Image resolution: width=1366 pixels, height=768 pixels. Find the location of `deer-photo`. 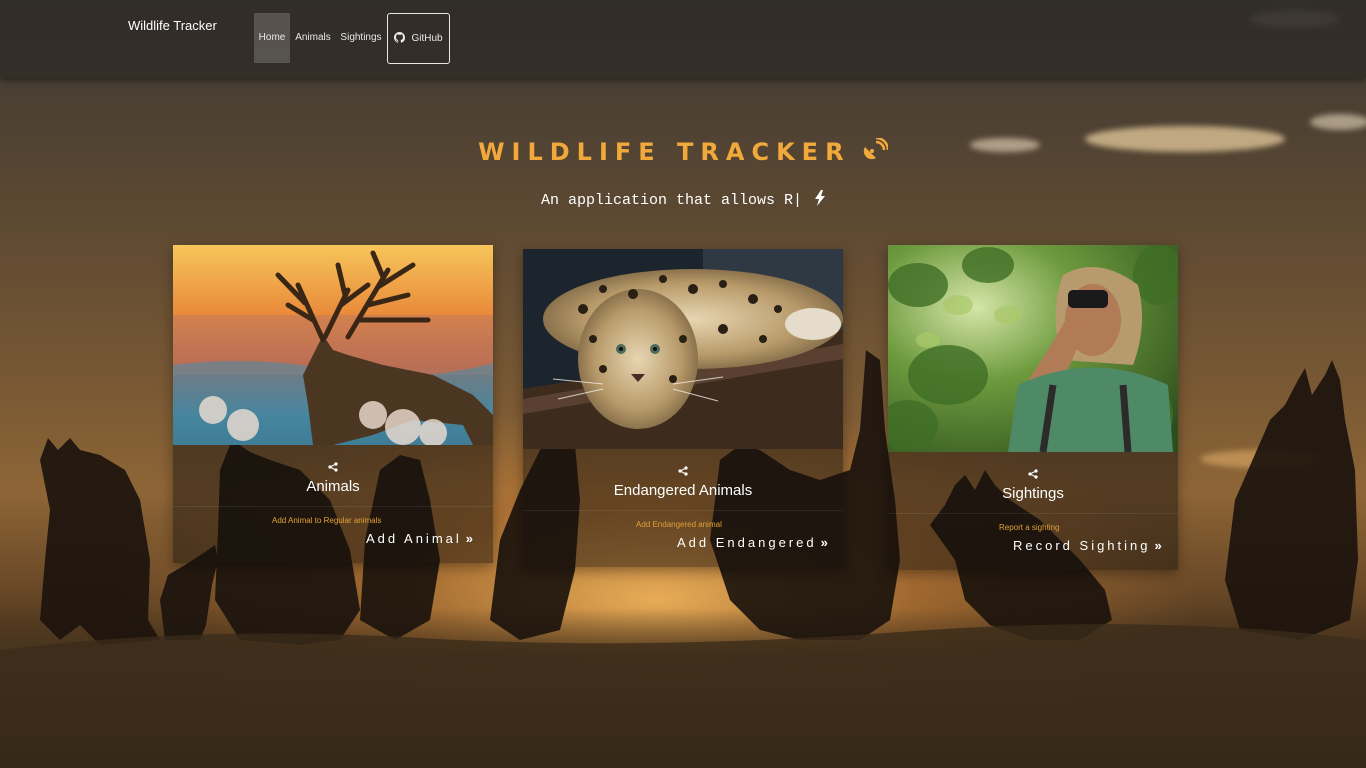

deer-photo is located at coordinates (333, 345).